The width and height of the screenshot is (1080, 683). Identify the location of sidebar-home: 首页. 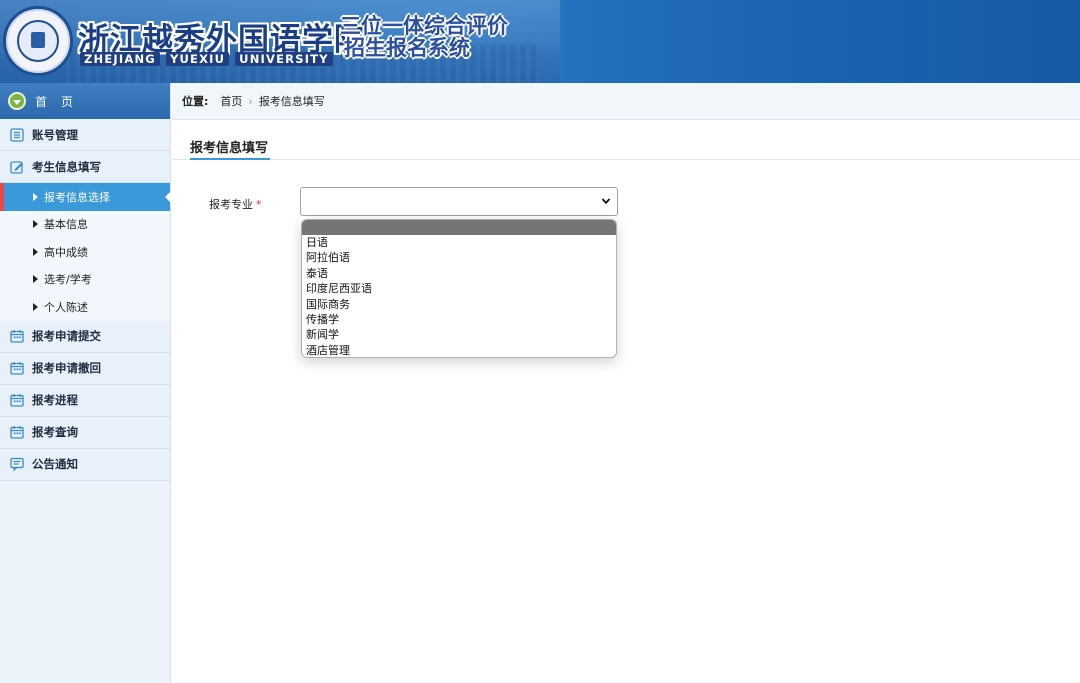
(85, 101).